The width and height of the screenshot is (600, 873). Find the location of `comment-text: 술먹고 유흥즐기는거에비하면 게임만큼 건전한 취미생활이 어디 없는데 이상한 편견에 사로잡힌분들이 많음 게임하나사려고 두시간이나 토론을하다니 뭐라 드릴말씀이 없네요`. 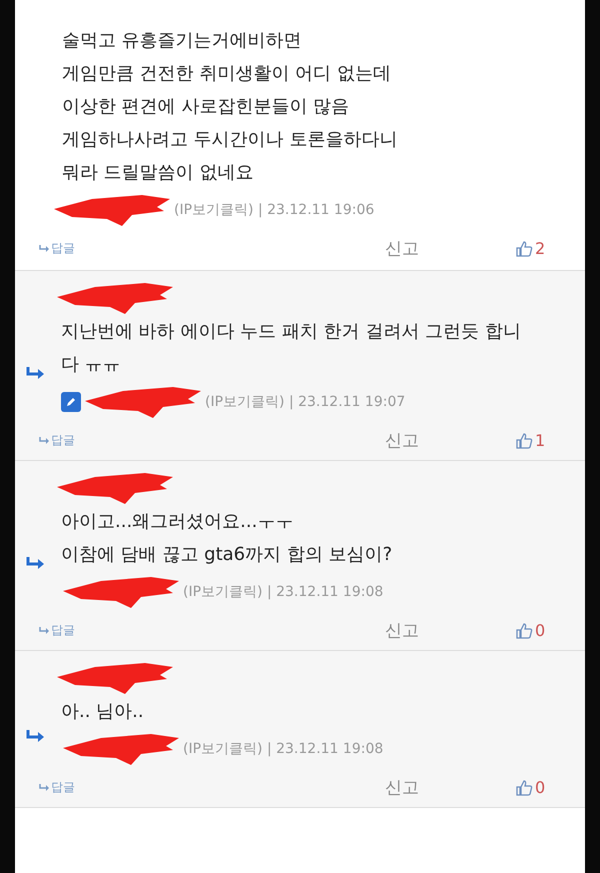

comment-text: 술먹고 유흥즐기는거에비하면 게임만큼 건전한 취미생활이 어디 없는데 이상한 편견에 사로잡힌분들이 많음 게임하나사려고 두시간이나 토론을하다니 뭐라 드릴말씀이 없네요 is located at coordinates (230, 107).